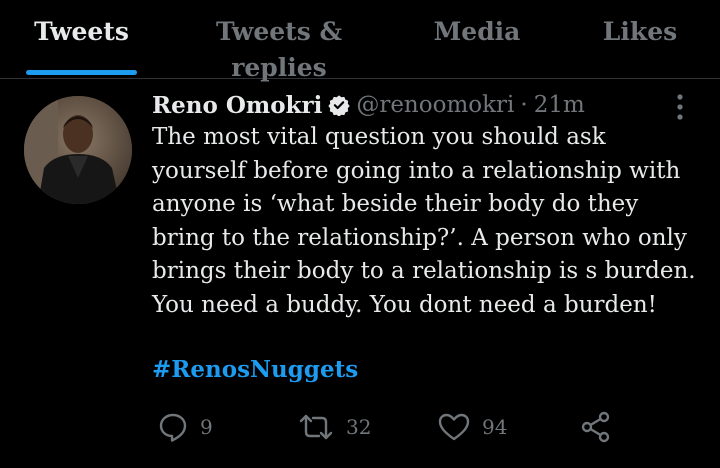  I want to click on tab-likes: Likes, so click(640, 32).